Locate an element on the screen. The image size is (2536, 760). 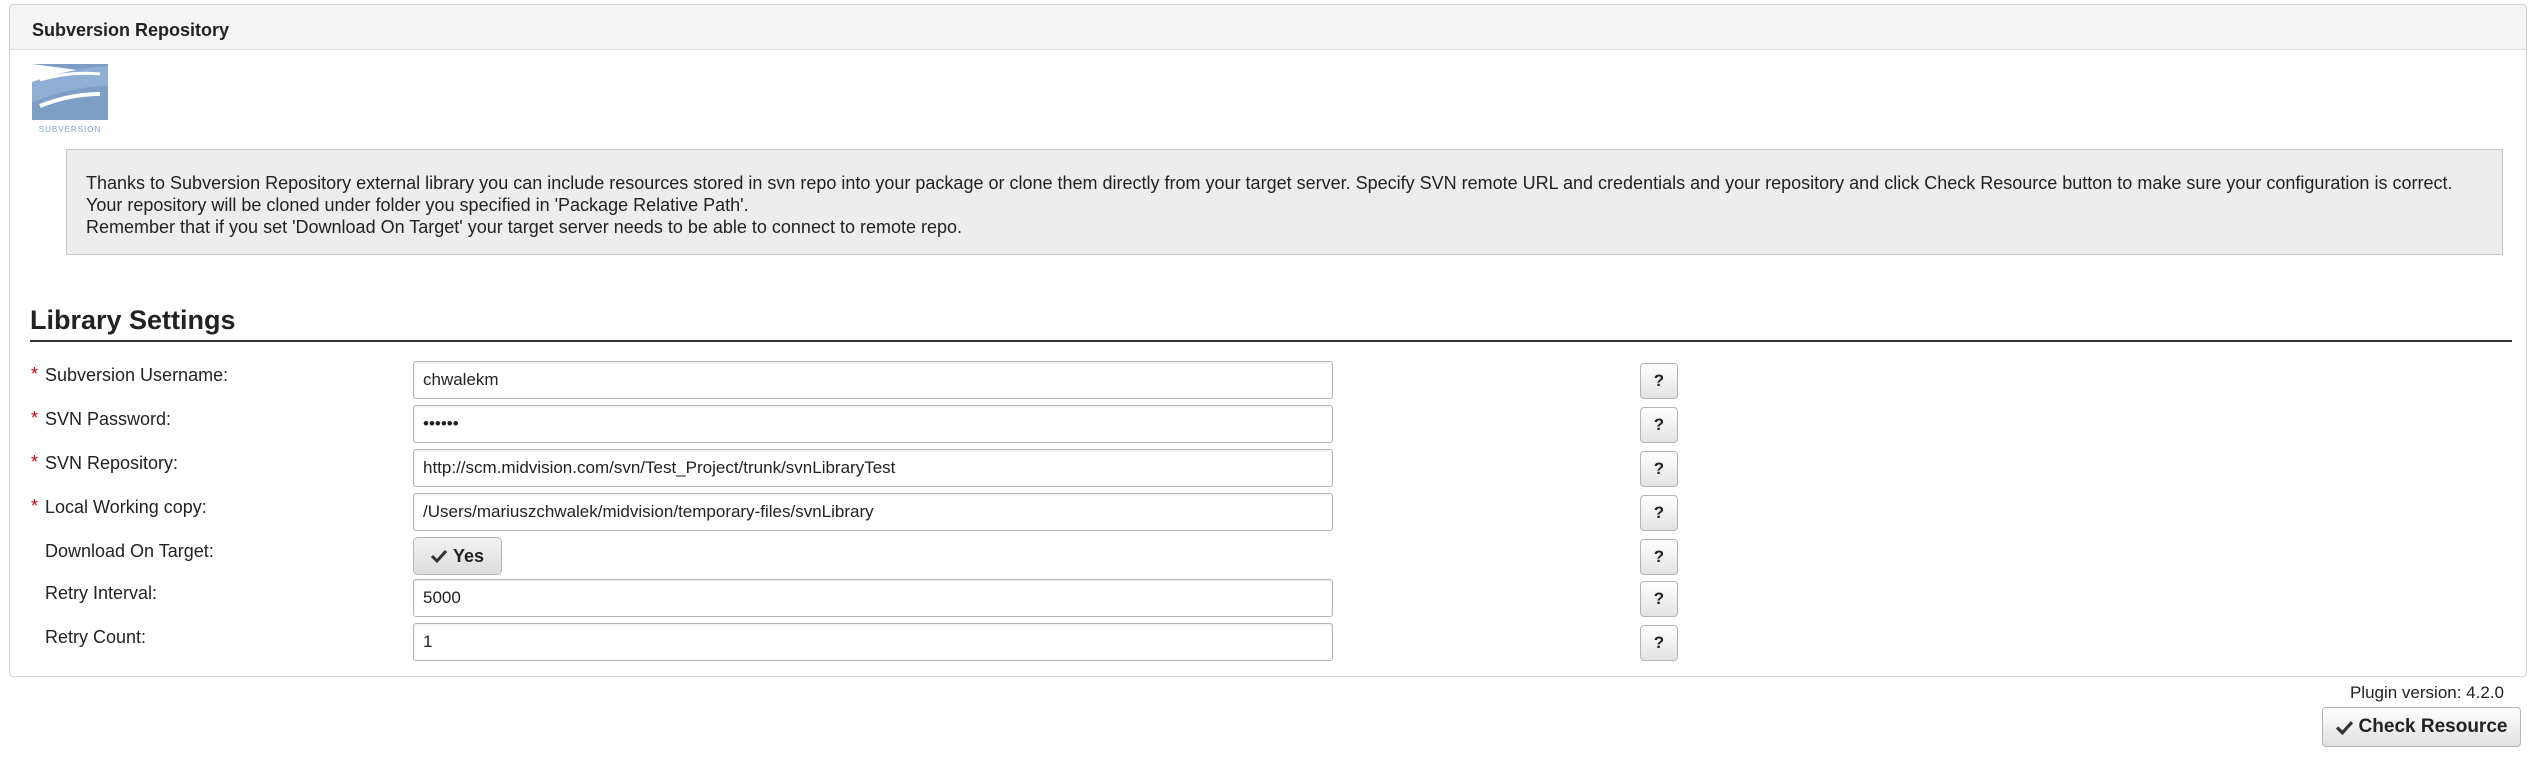
username-help-button: ? is located at coordinates (1659, 381).